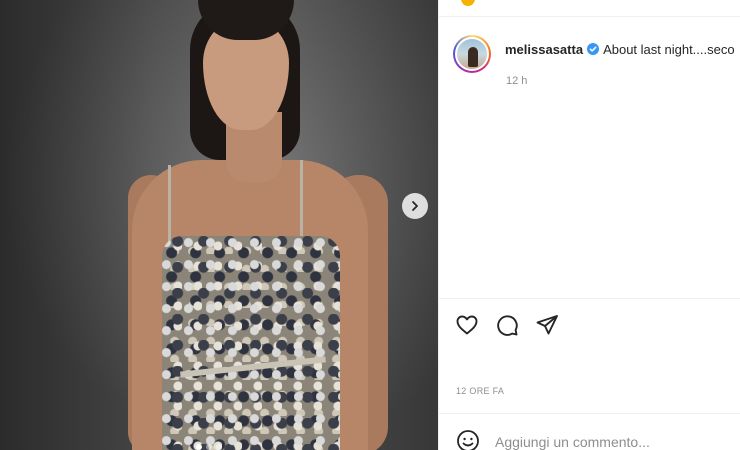 The image size is (740, 450). What do you see at coordinates (516, 81) in the screenshot?
I see `caption-timestamp: 12 h` at bounding box center [516, 81].